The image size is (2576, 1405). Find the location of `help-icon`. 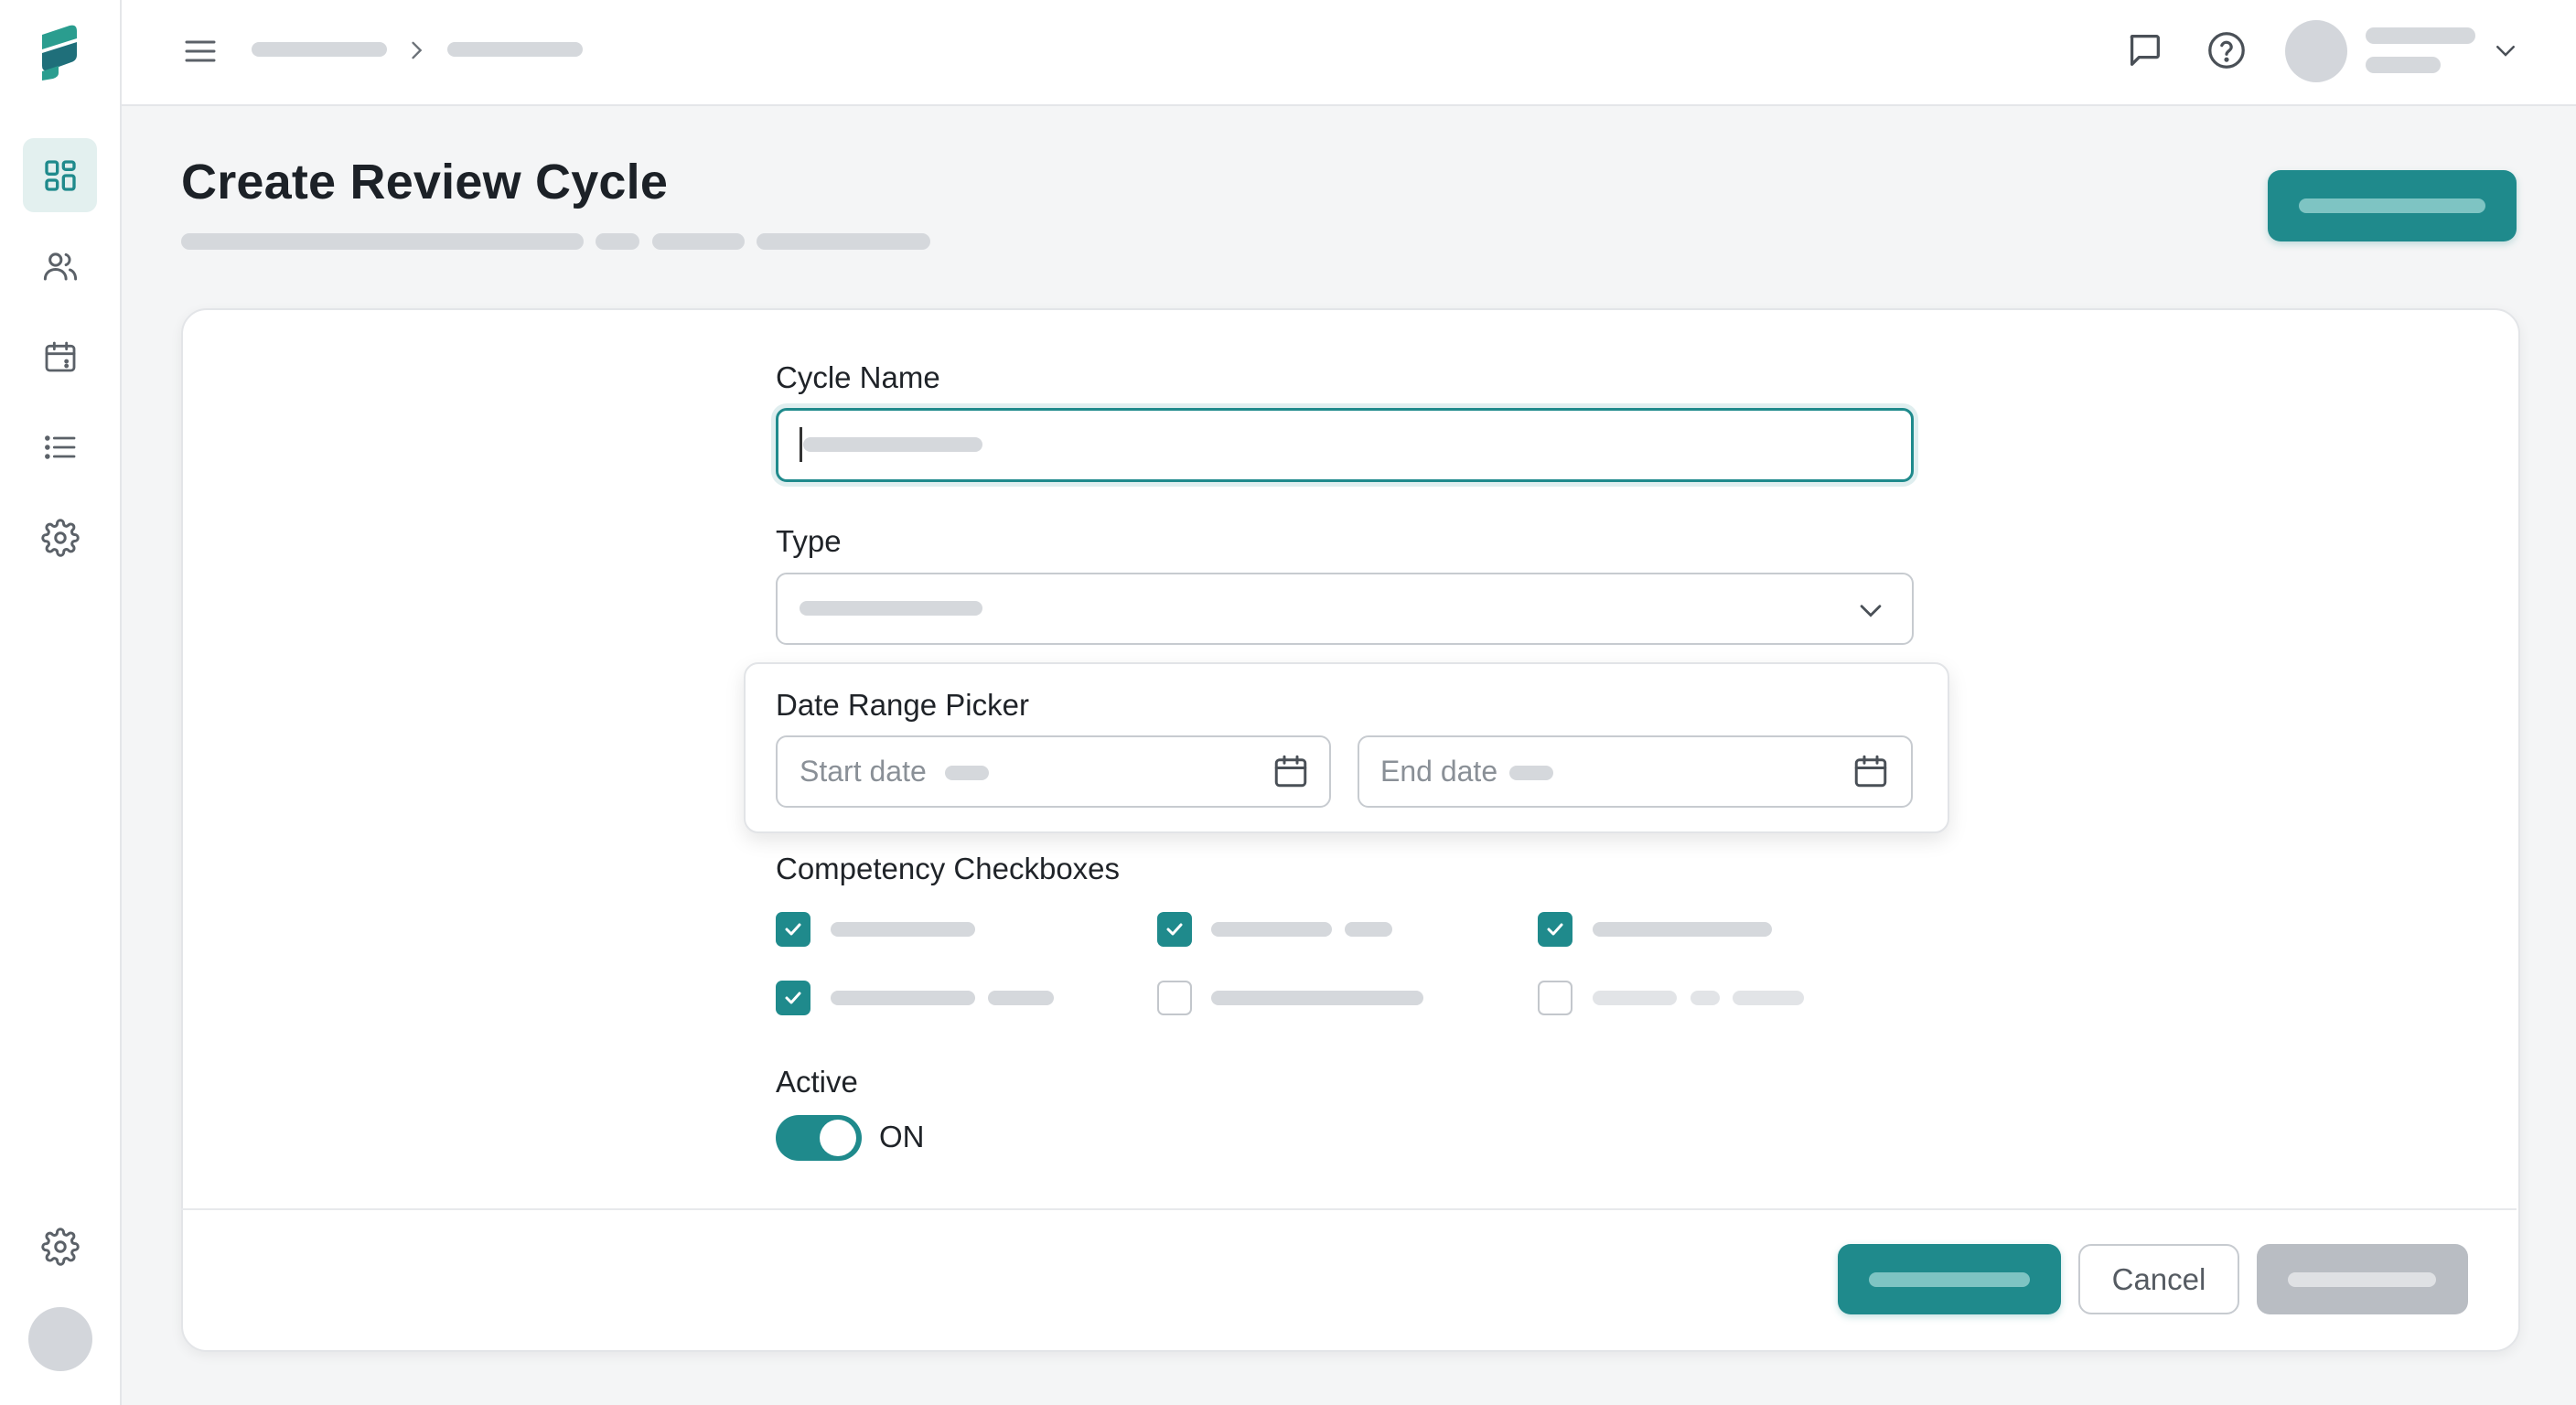

help-icon is located at coordinates (2227, 50).